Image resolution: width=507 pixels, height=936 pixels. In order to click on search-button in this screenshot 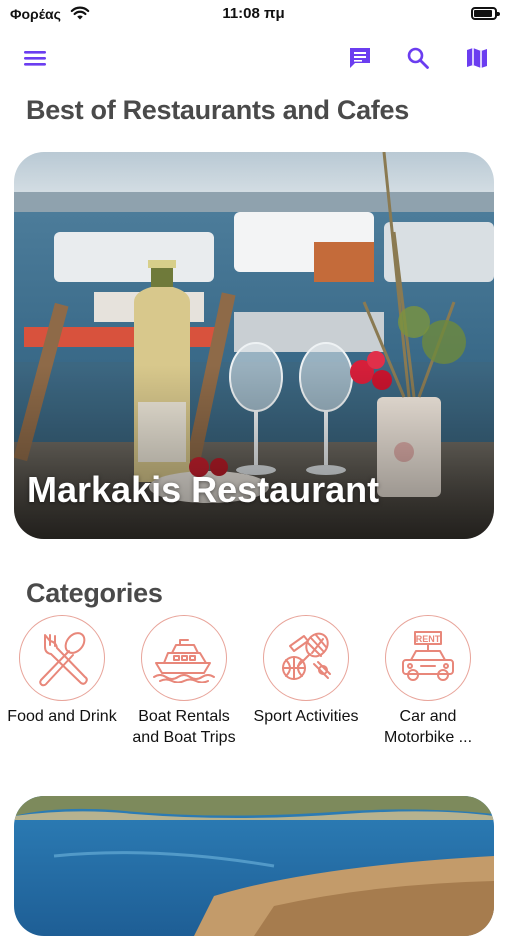, I will do `click(418, 58)`.